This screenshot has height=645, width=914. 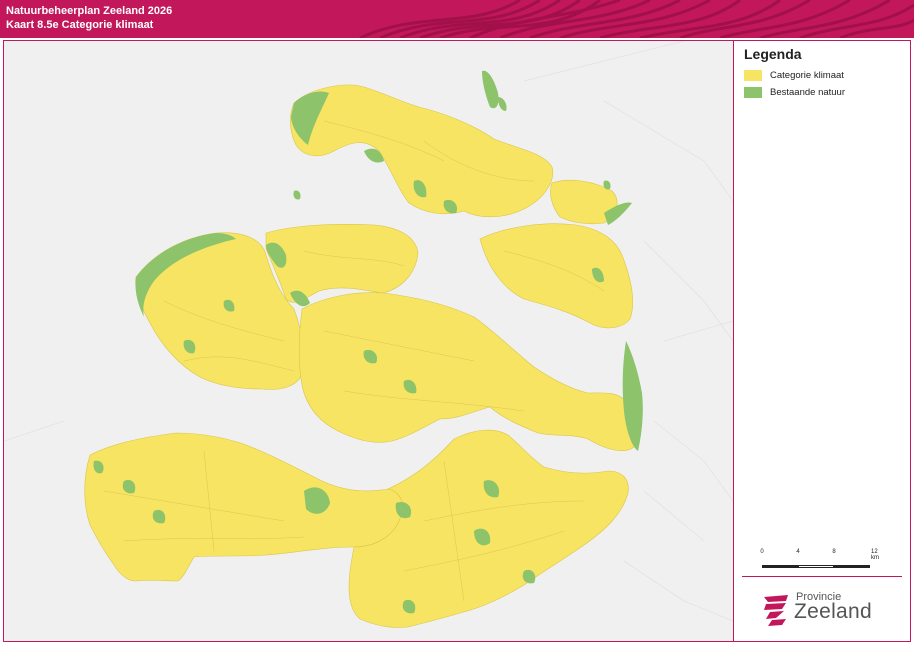 What do you see at coordinates (753, 92) in the screenshot?
I see `legend-swatch-natuur` at bounding box center [753, 92].